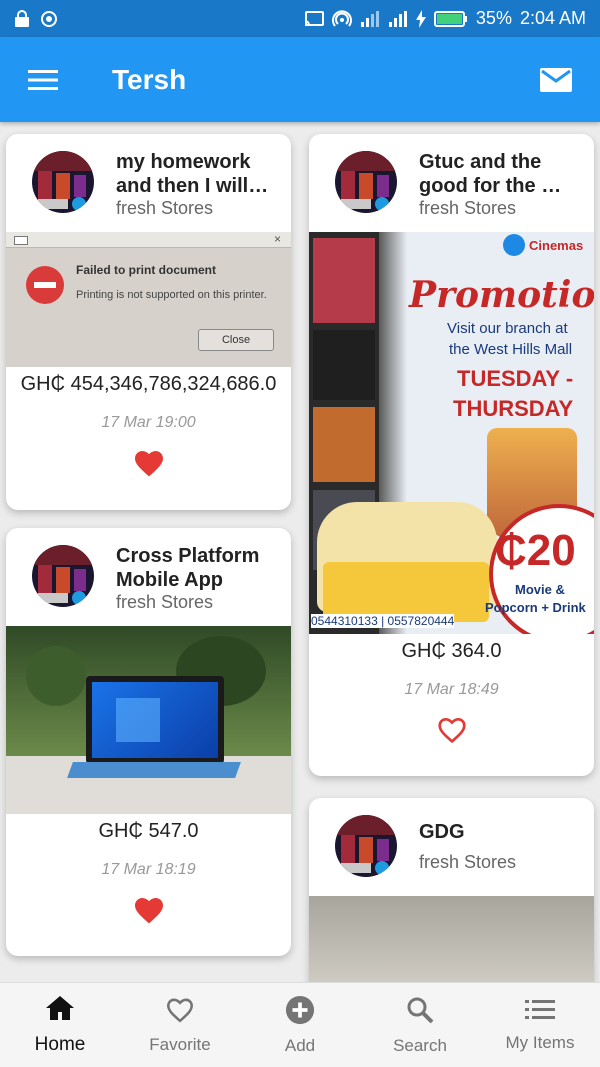 Image resolution: width=600 pixels, height=1067 pixels. I want to click on mail-icon, so click(556, 79).